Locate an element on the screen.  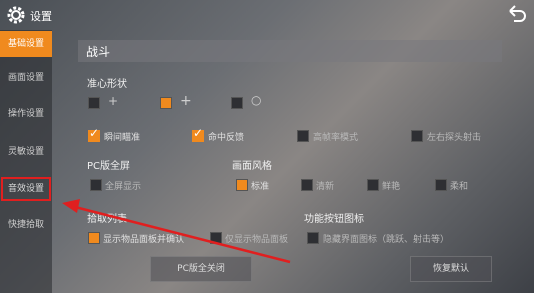
quick-aim-label: 瞬间瞄准 is located at coordinates (122, 138).